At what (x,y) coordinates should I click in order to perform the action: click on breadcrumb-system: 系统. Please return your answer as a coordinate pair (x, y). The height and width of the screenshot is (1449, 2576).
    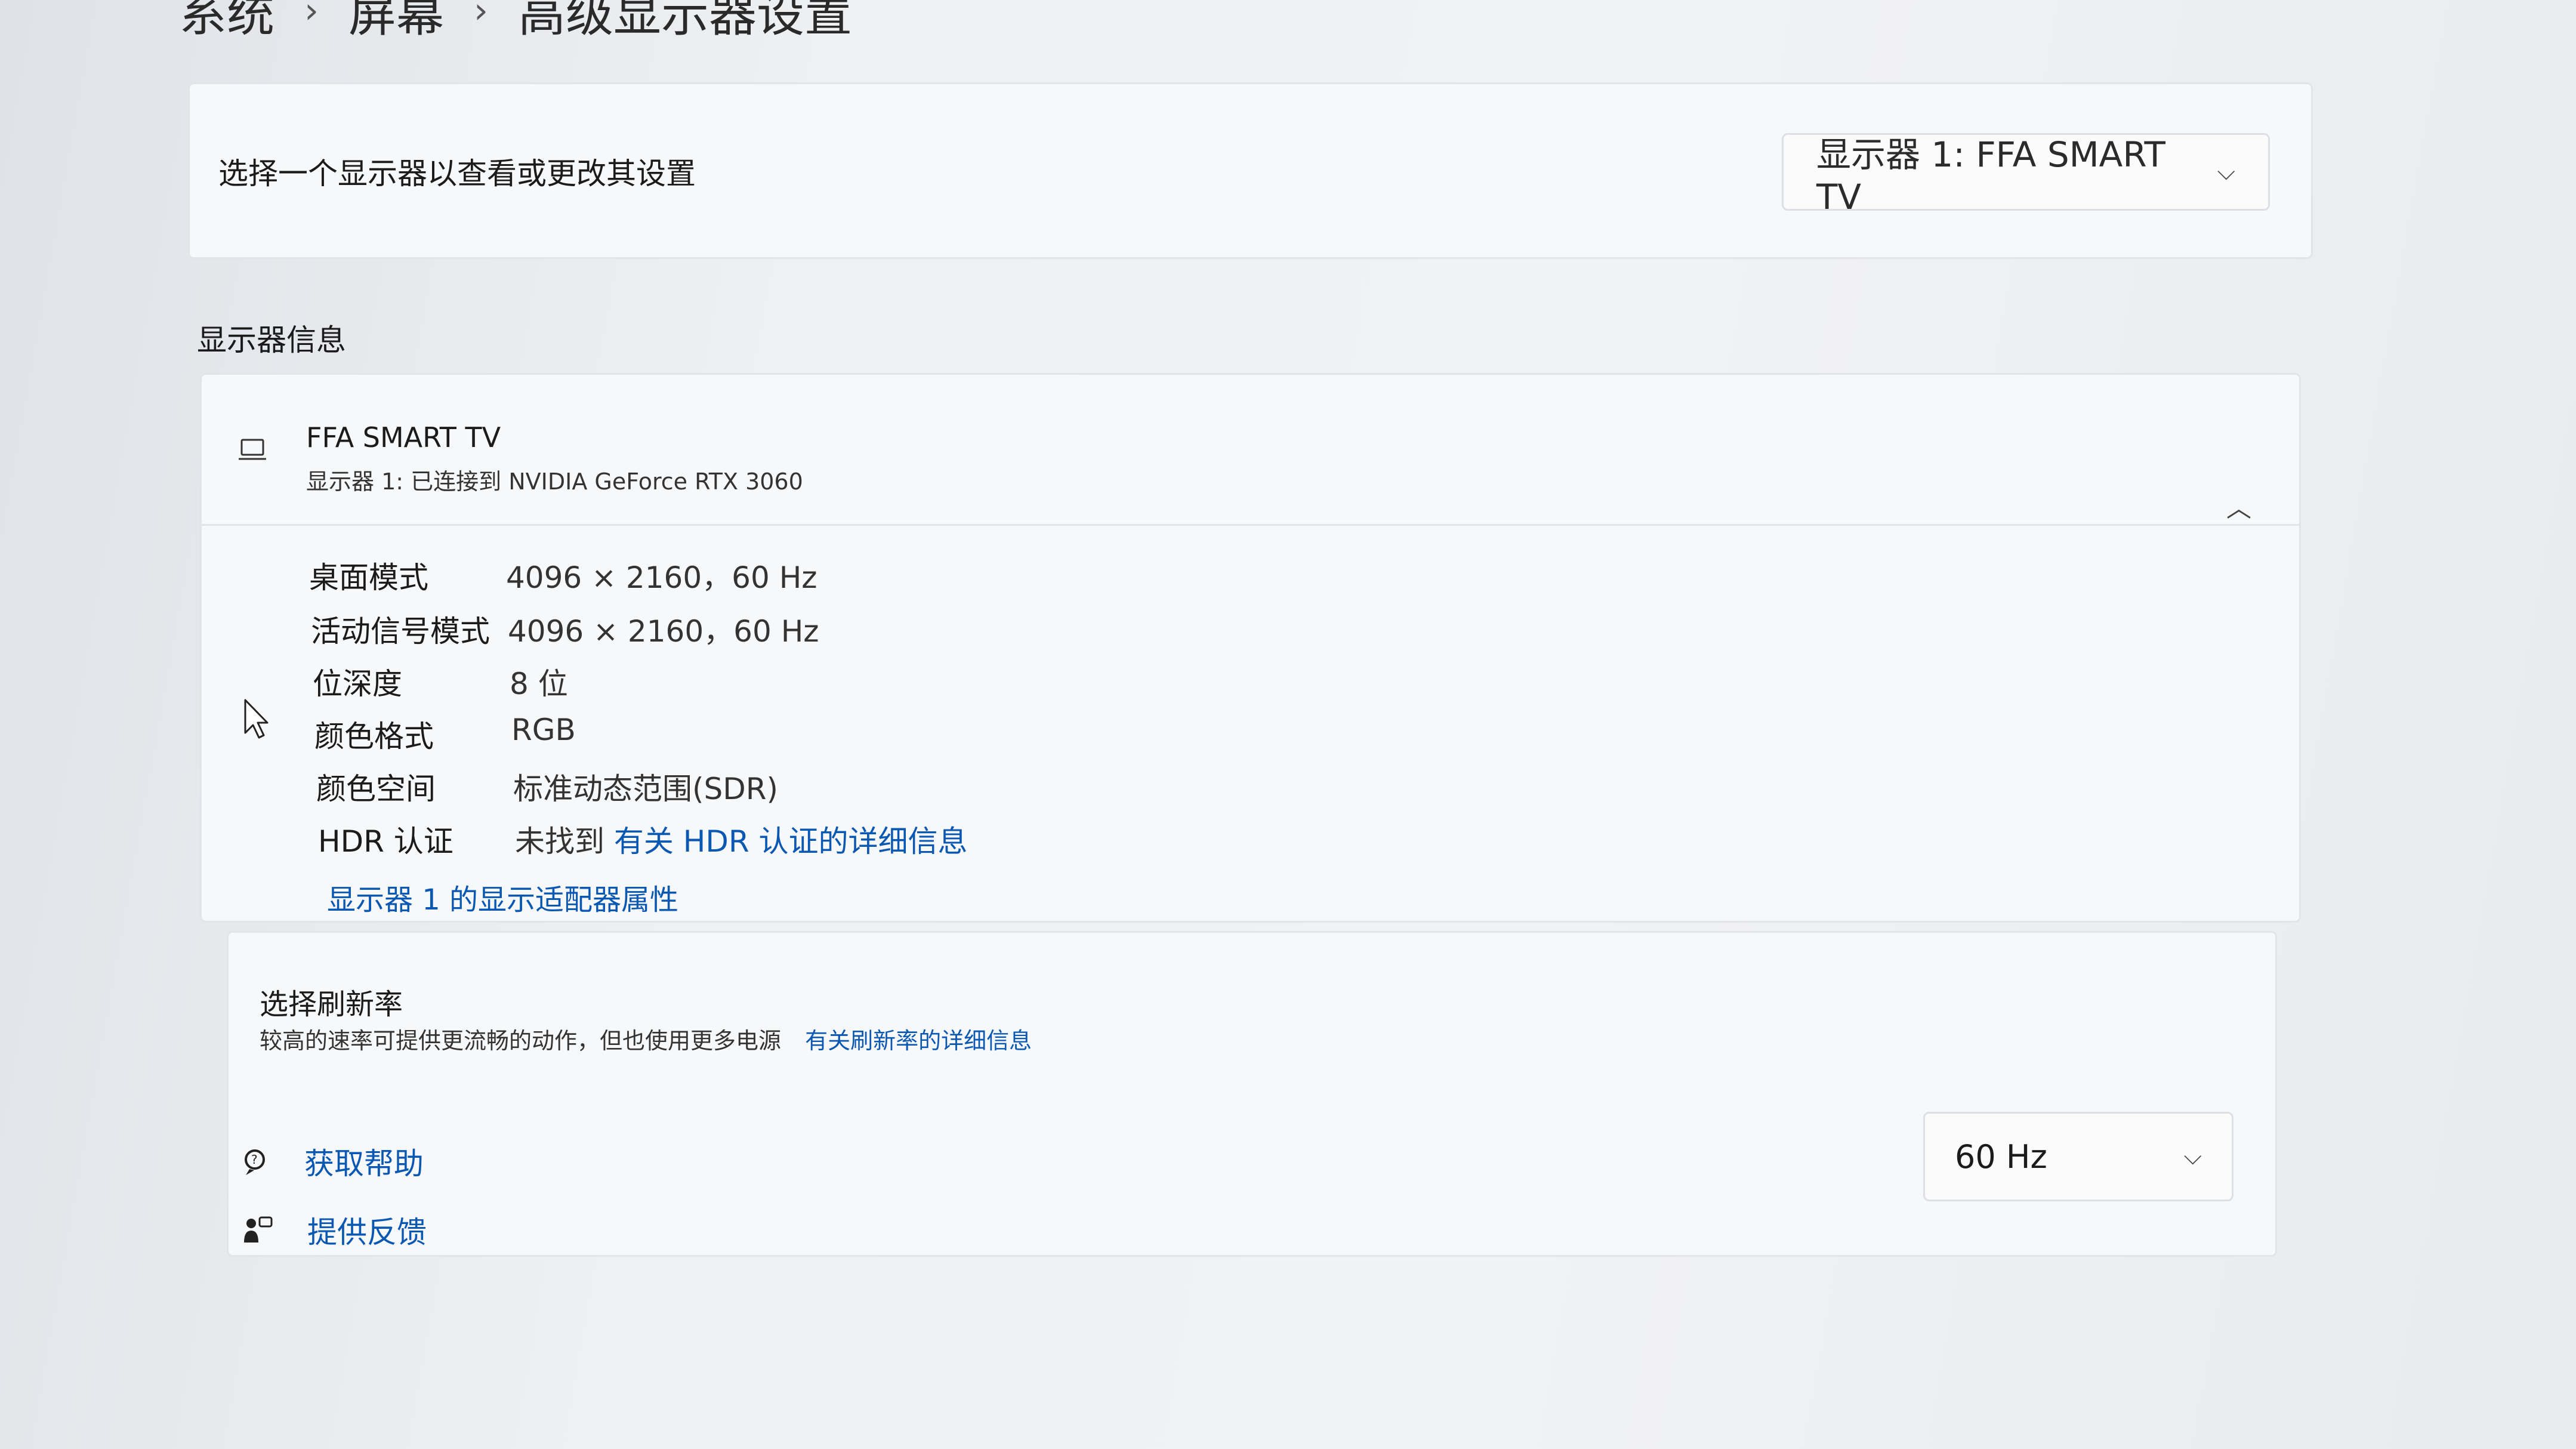
    Looking at the image, I should click on (227, 22).